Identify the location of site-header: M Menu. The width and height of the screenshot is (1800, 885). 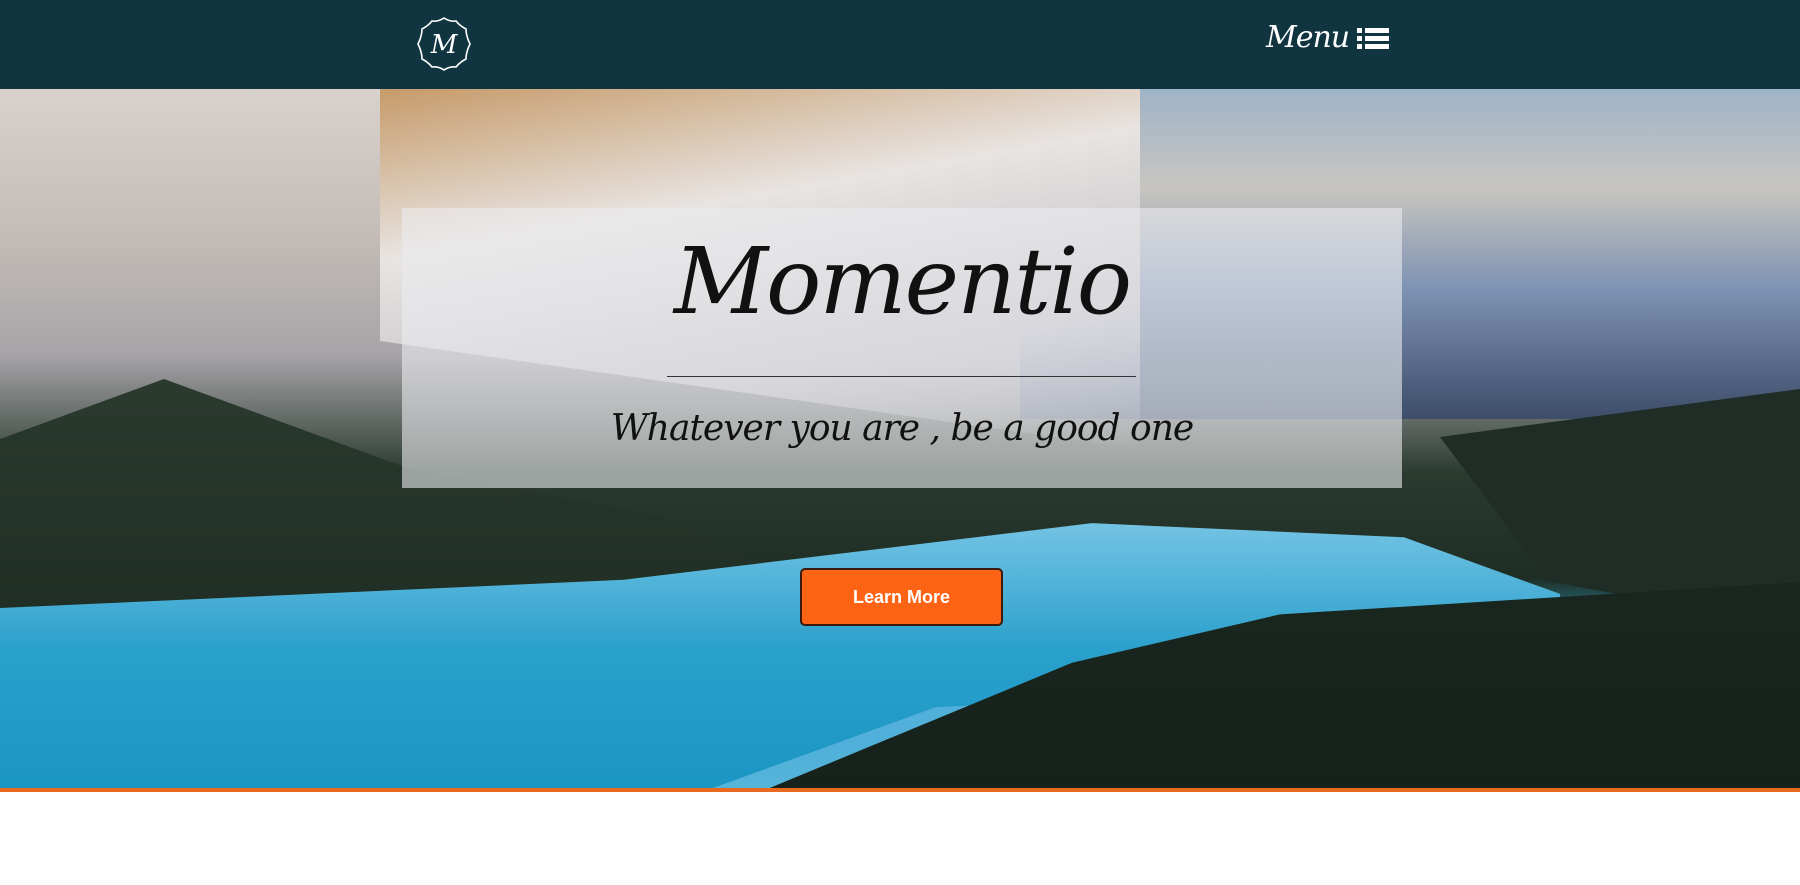
(900, 44).